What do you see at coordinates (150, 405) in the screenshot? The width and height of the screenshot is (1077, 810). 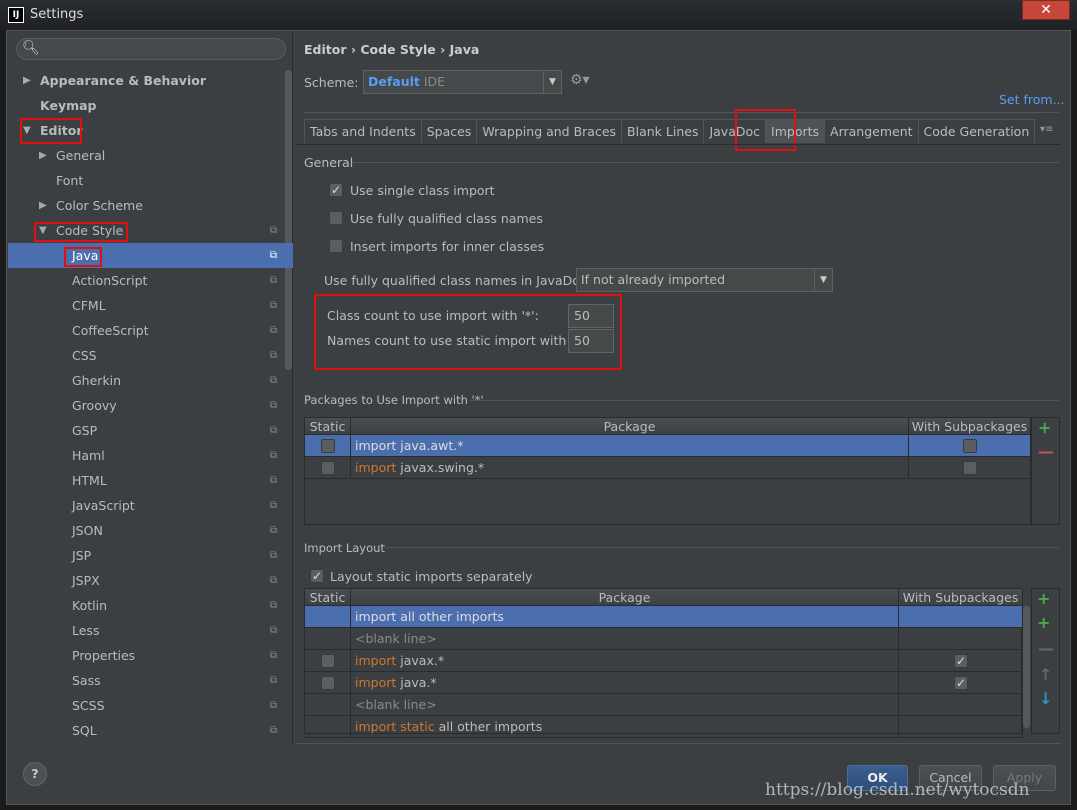 I see `sidebar-item: Groovy ⧉` at bounding box center [150, 405].